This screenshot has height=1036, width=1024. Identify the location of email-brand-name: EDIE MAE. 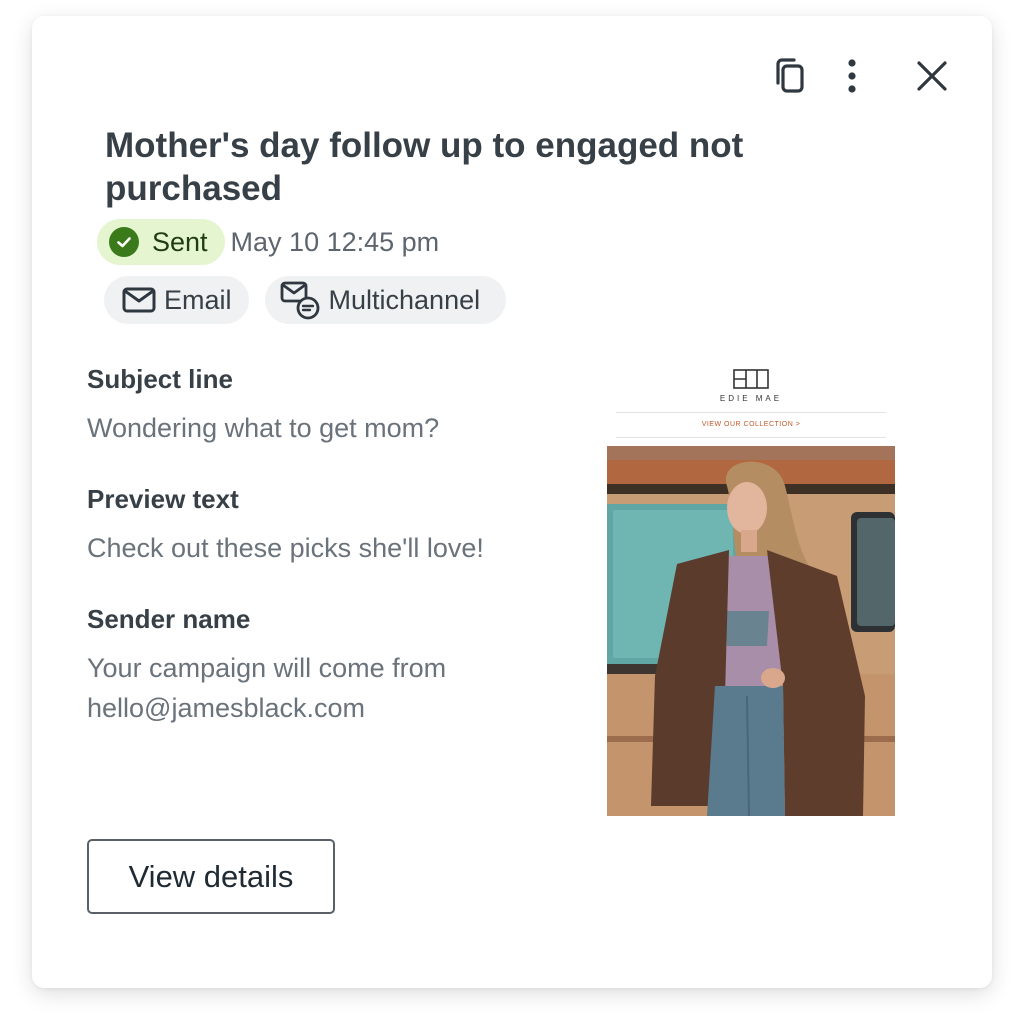
(751, 398).